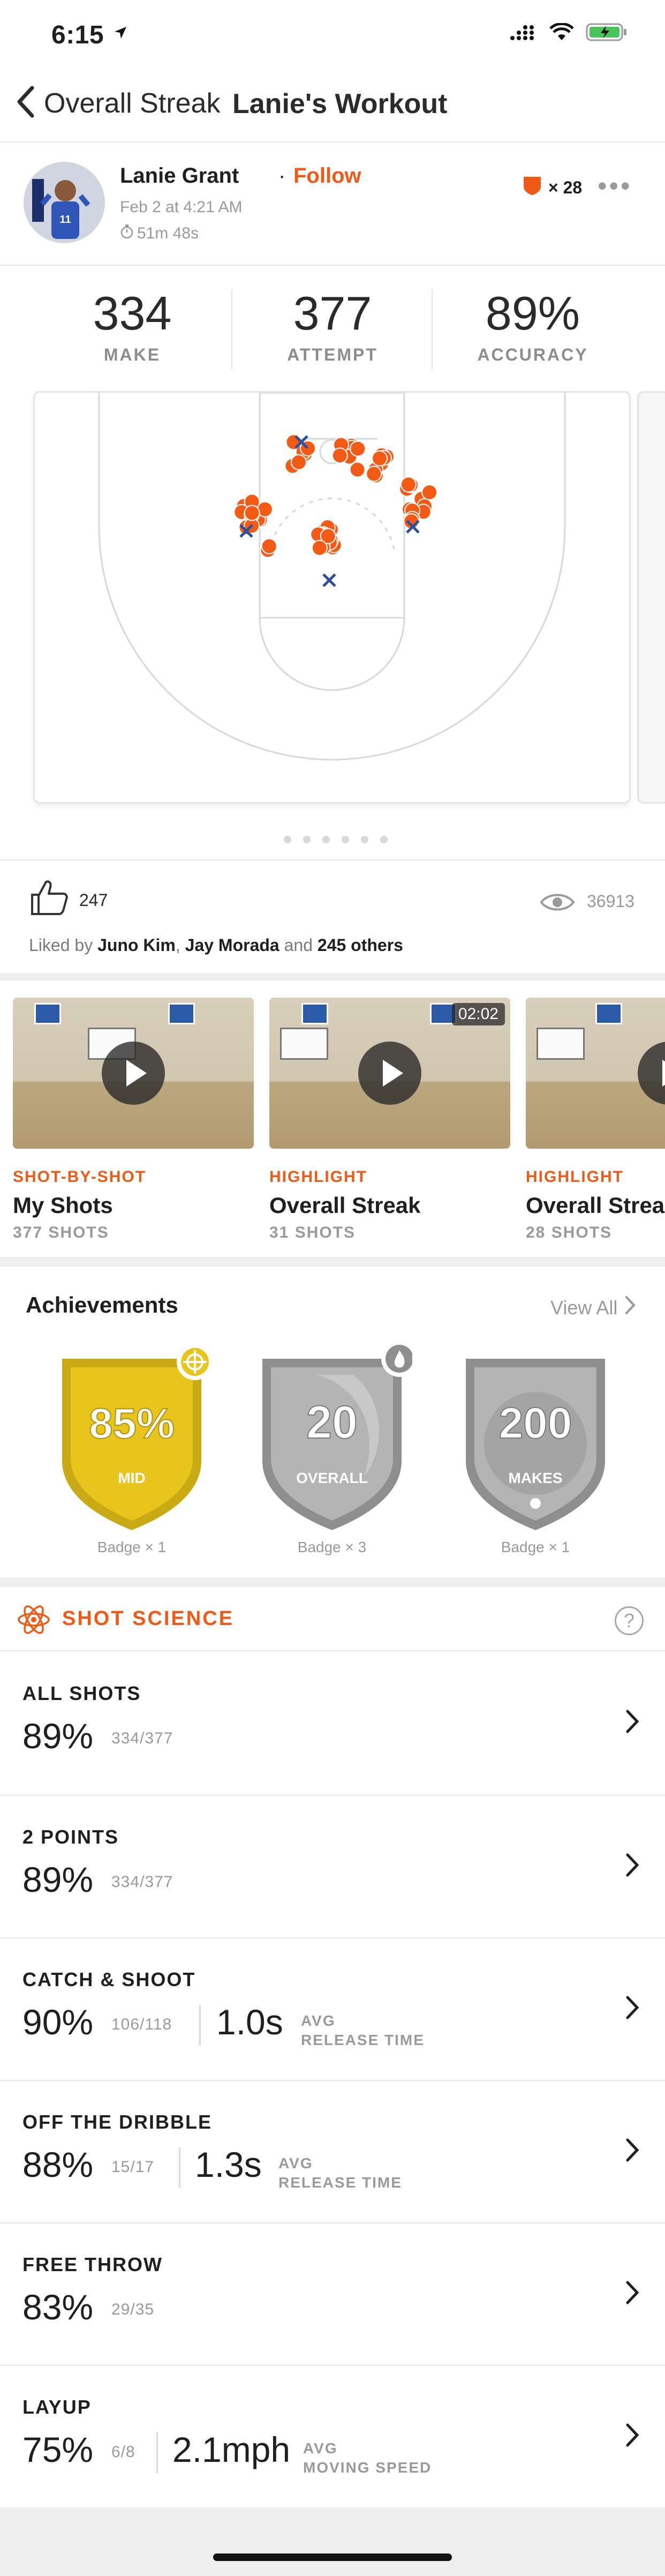  I want to click on like-count: 247, so click(94, 900).